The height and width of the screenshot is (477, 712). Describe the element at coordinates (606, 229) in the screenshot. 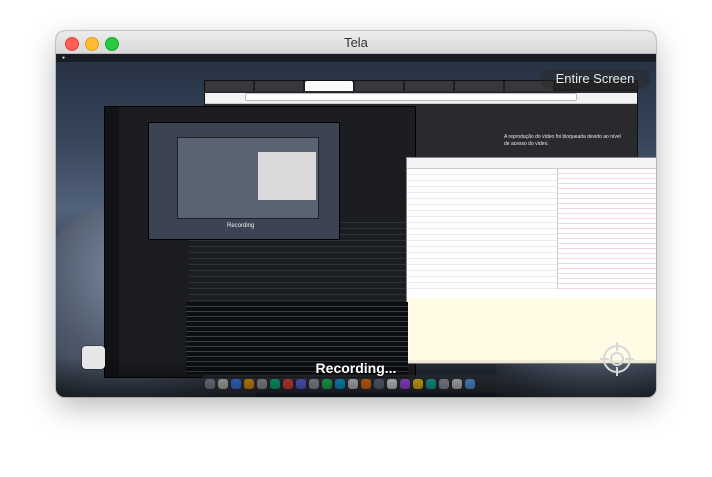

I see `captured-devtools-styles` at that location.